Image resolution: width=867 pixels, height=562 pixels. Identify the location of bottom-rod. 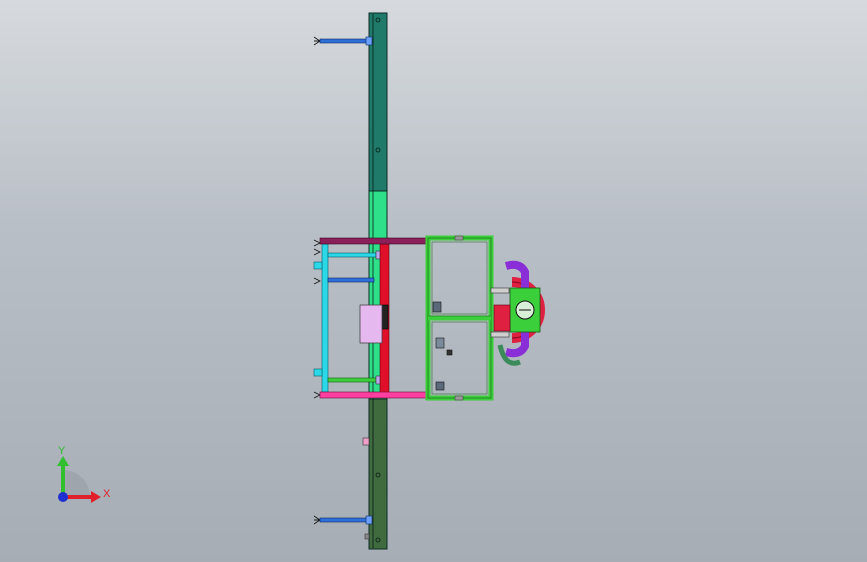
(343, 520).